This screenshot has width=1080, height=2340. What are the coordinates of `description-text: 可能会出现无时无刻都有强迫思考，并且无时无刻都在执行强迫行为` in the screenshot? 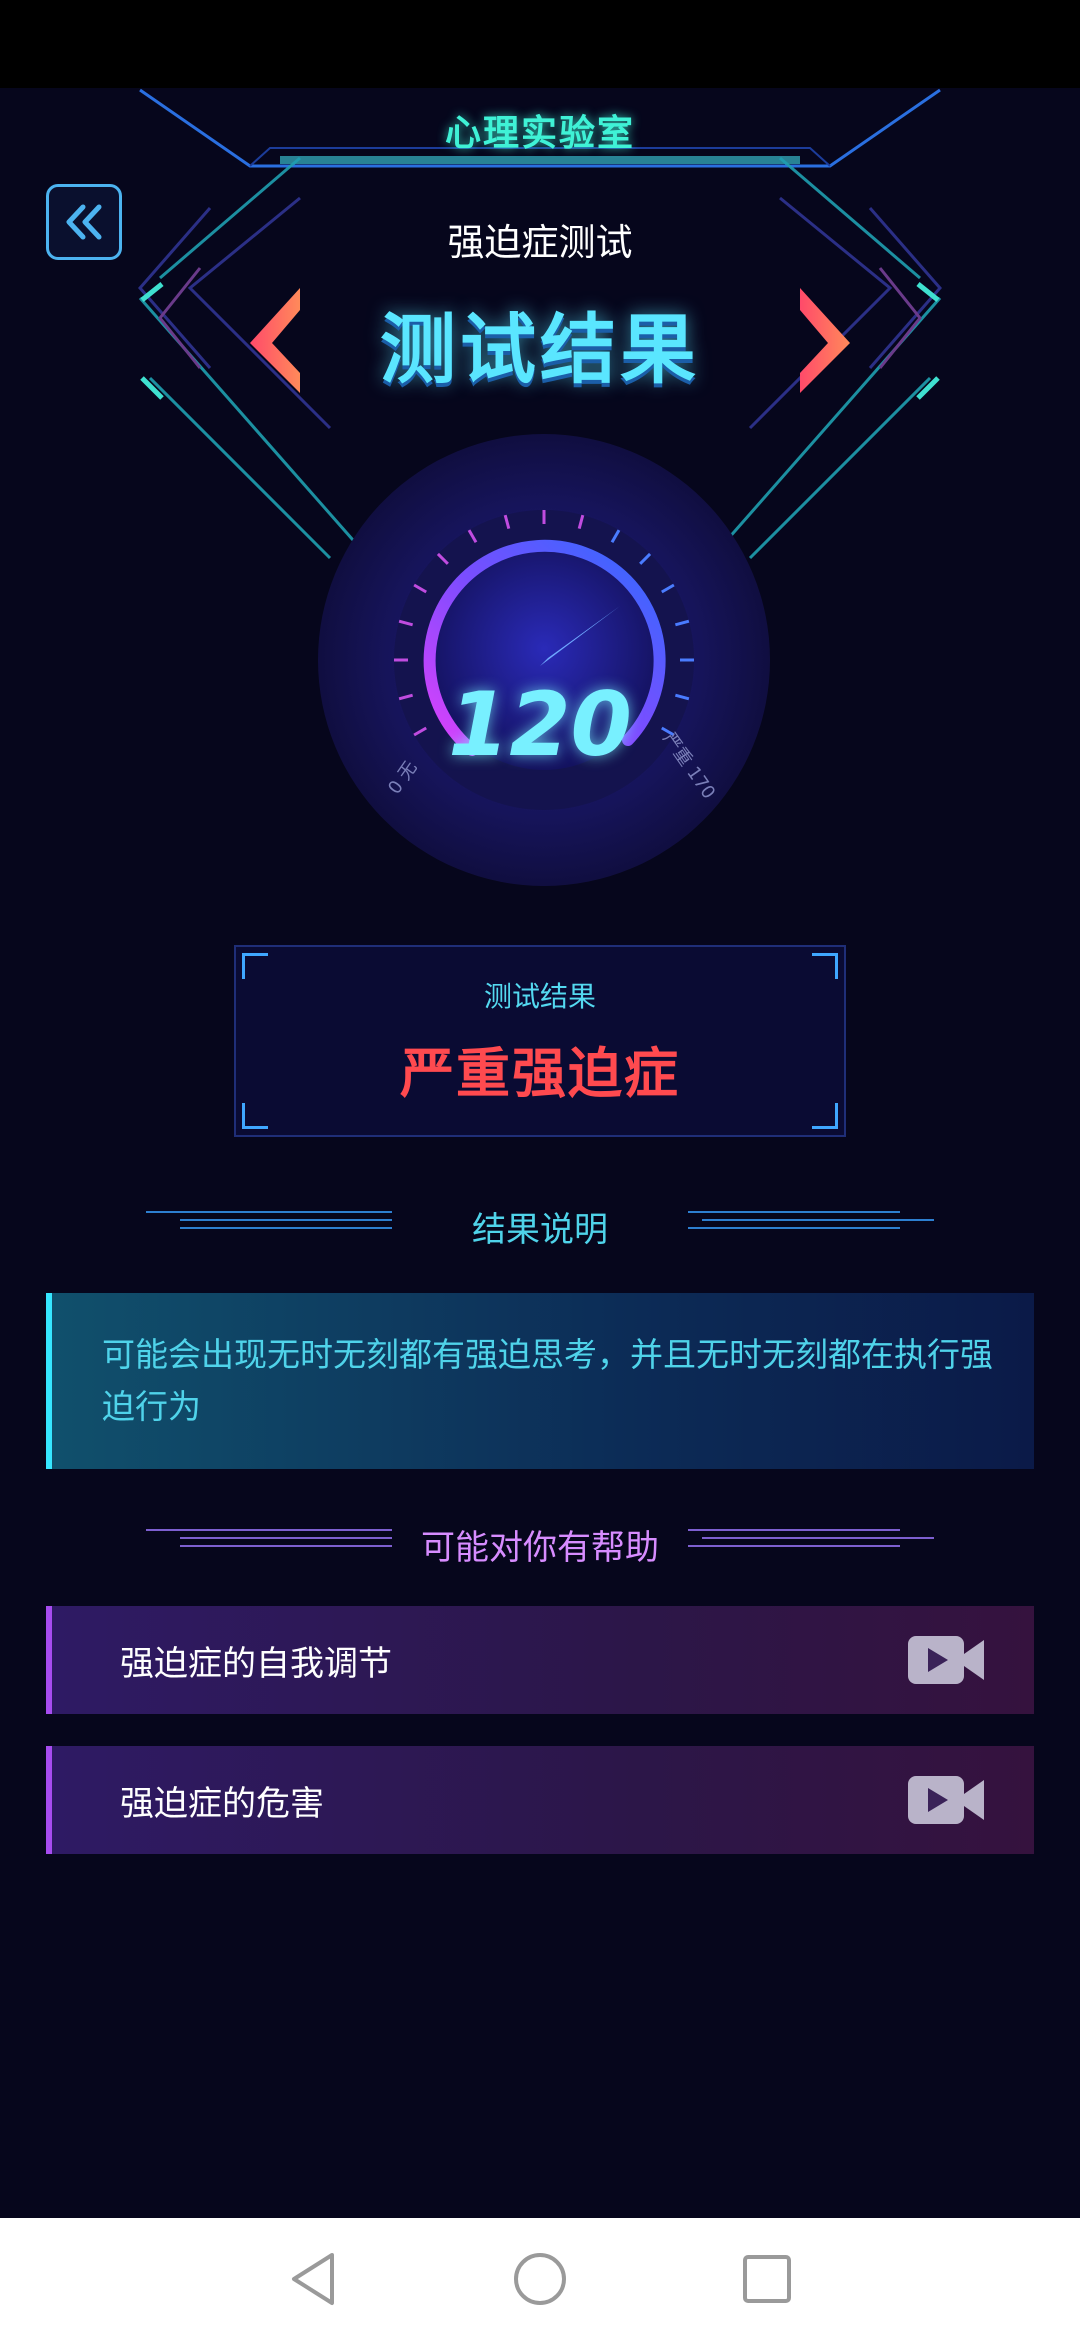 It's located at (547, 1380).